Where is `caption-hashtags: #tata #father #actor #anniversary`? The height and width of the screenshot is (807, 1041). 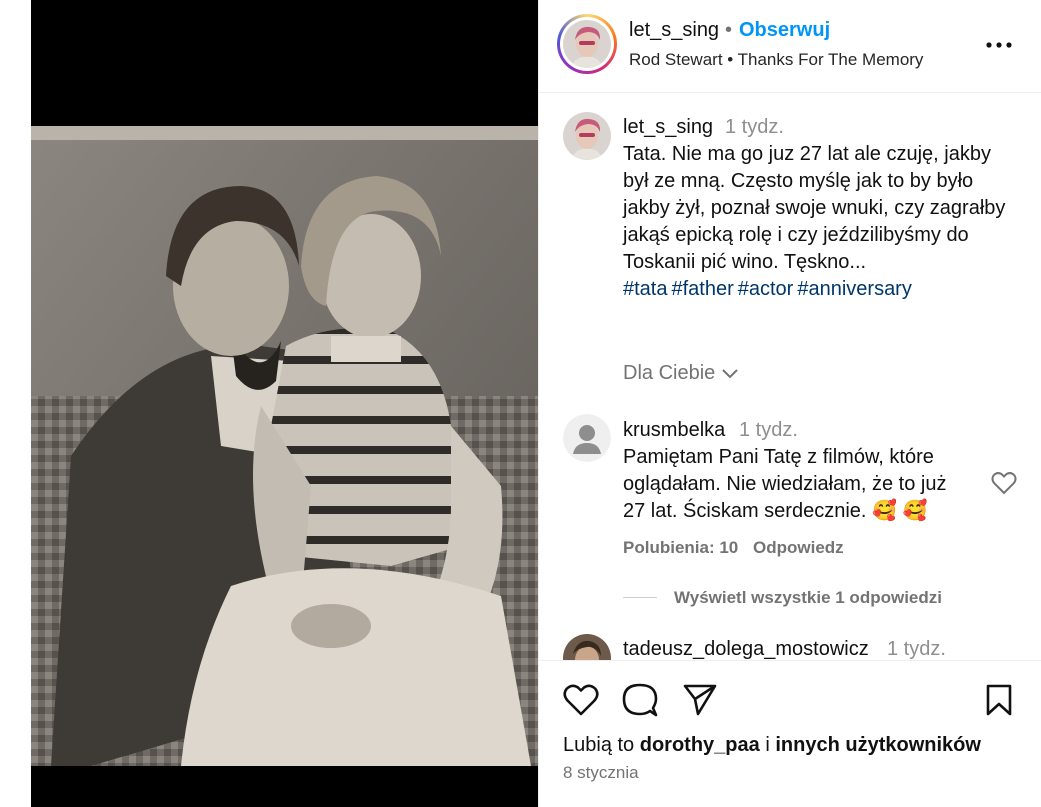 caption-hashtags: #tata #father #actor #anniversary is located at coordinates (821, 289).